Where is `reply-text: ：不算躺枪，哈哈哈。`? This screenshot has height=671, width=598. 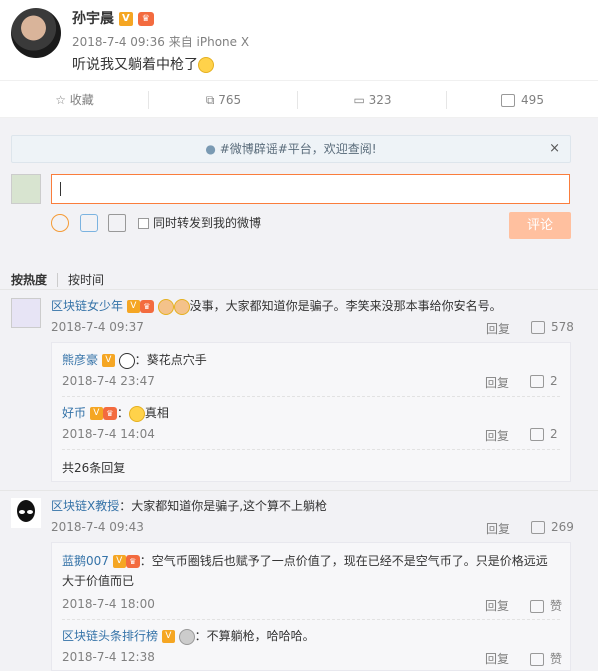 reply-text: ：不算躺枪，哈哈哈。 is located at coordinates (254, 636).